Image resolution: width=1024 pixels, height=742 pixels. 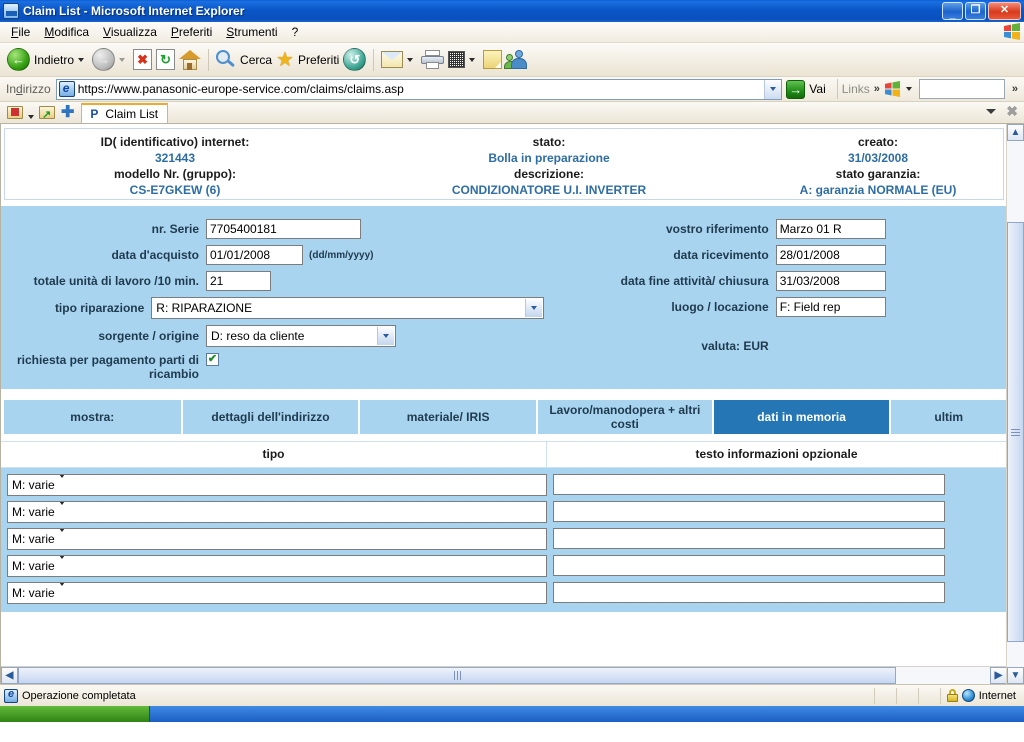 What do you see at coordinates (270, 417) in the screenshot?
I see `section-tab-dettagli-indirizzo: dettagli dell'indirizzo` at bounding box center [270, 417].